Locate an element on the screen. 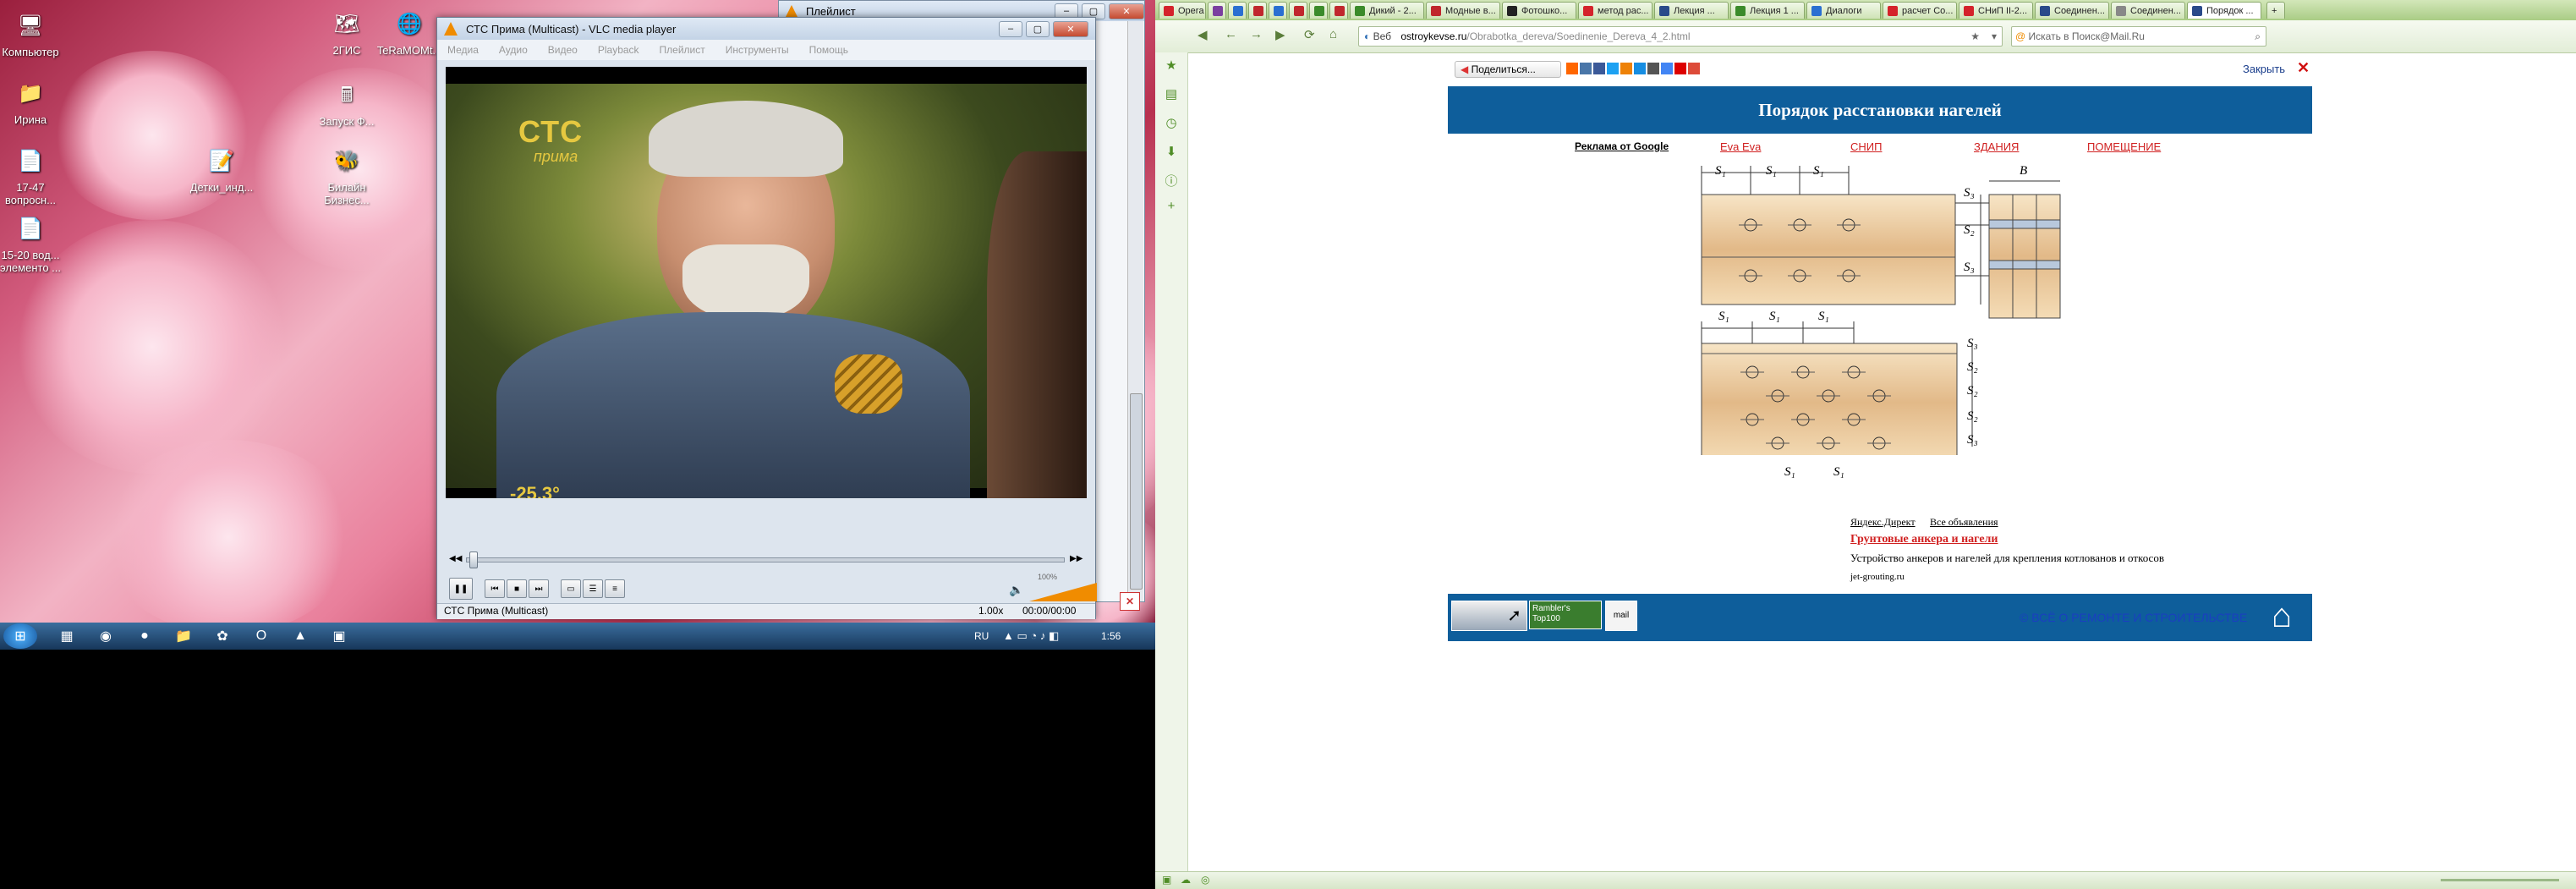 This screenshot has height=889, width=2576. speaker-icon: 🔈 is located at coordinates (1016, 590).